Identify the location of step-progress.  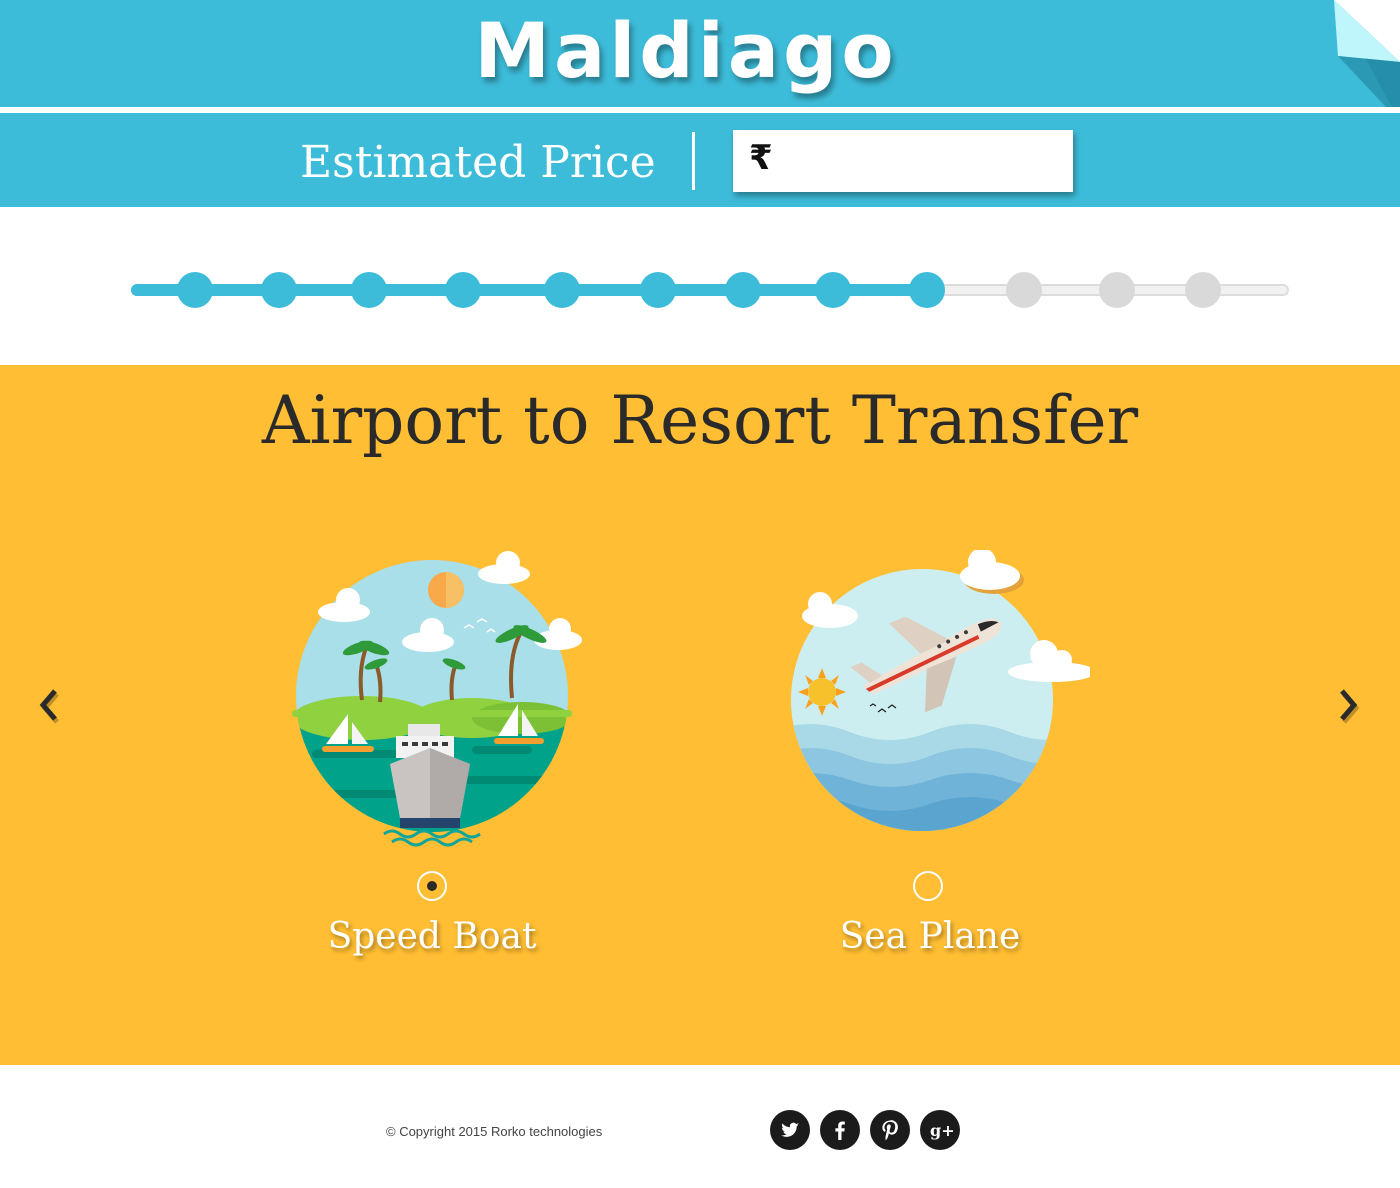
(710, 290).